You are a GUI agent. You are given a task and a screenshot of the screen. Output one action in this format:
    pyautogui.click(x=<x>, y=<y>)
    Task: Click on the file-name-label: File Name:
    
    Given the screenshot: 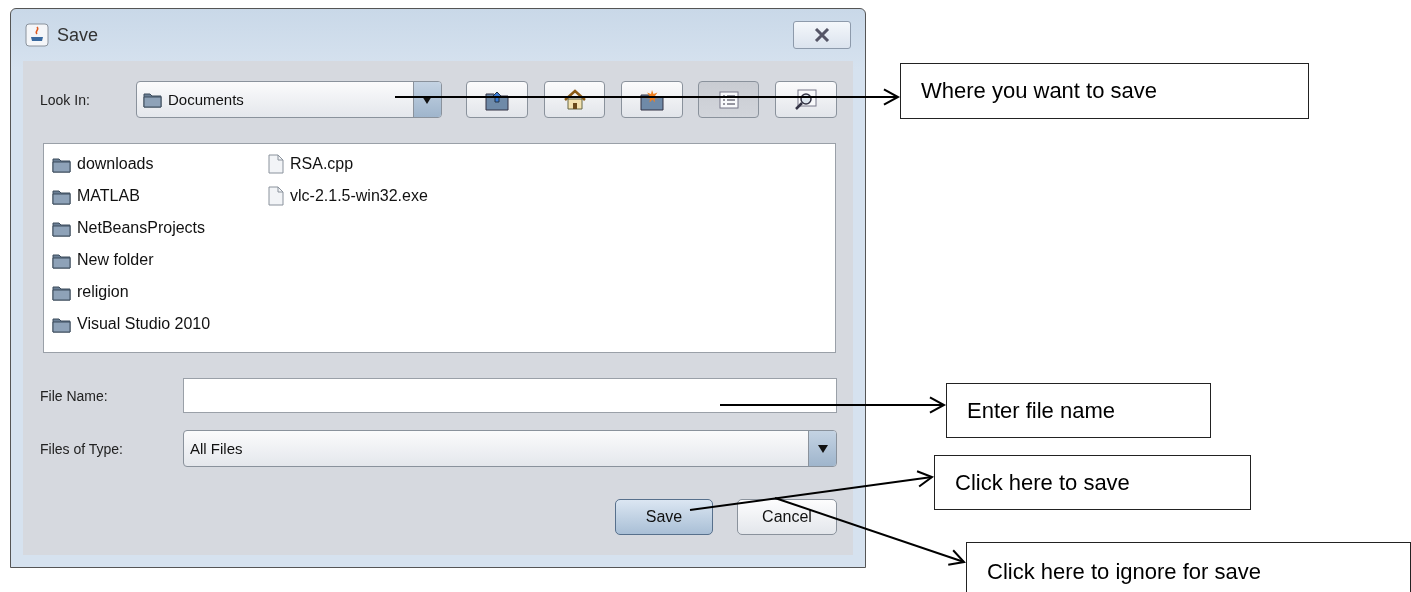 What is the action you would take?
    pyautogui.click(x=74, y=395)
    